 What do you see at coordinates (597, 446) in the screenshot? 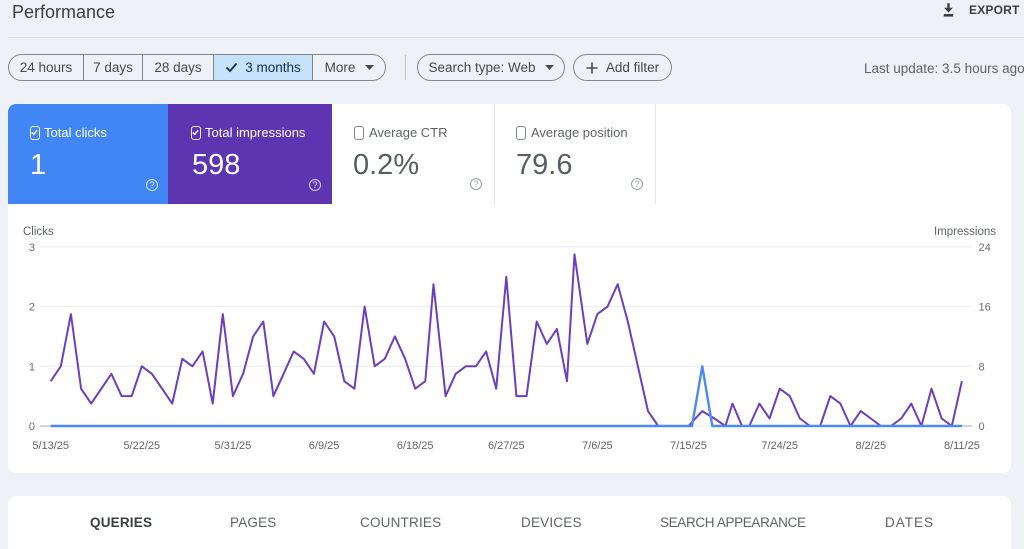
I see `svg-text: 7/6/25` at bounding box center [597, 446].